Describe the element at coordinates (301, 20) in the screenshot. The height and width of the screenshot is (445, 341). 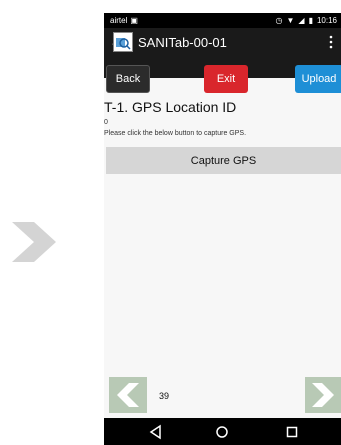
I see `signal-icon: ◢` at that location.